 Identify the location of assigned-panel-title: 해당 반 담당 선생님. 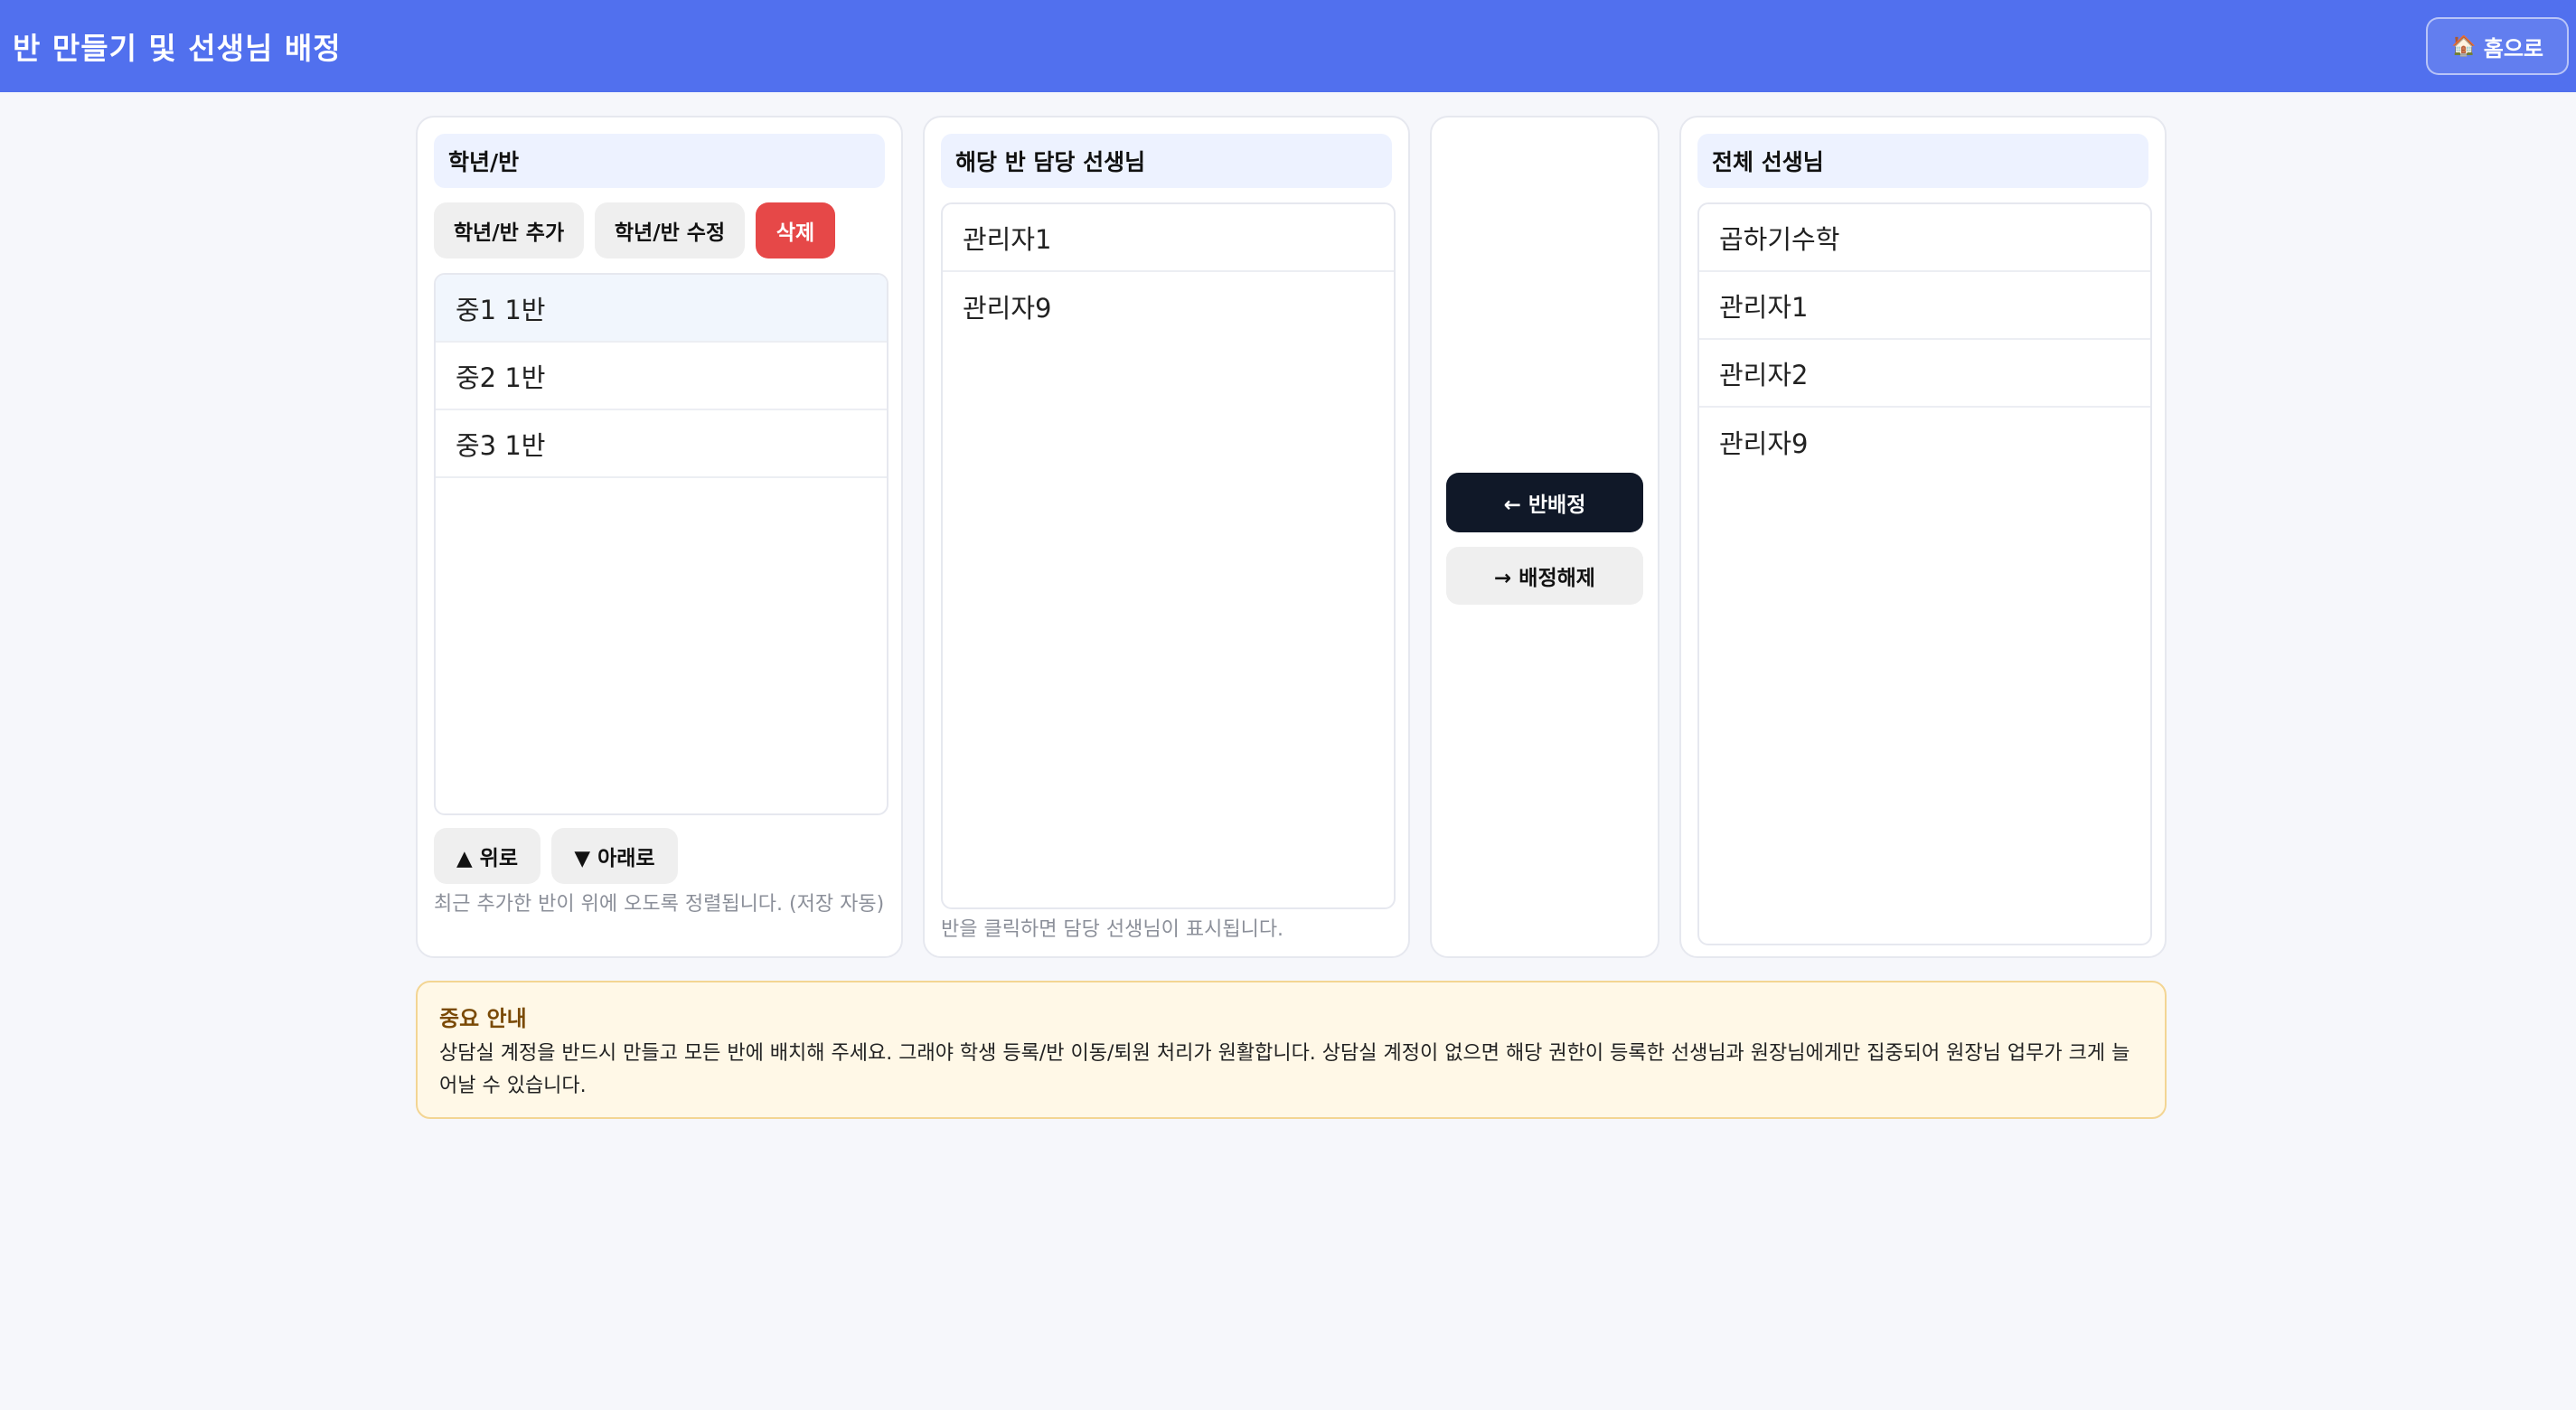
(1167, 161).